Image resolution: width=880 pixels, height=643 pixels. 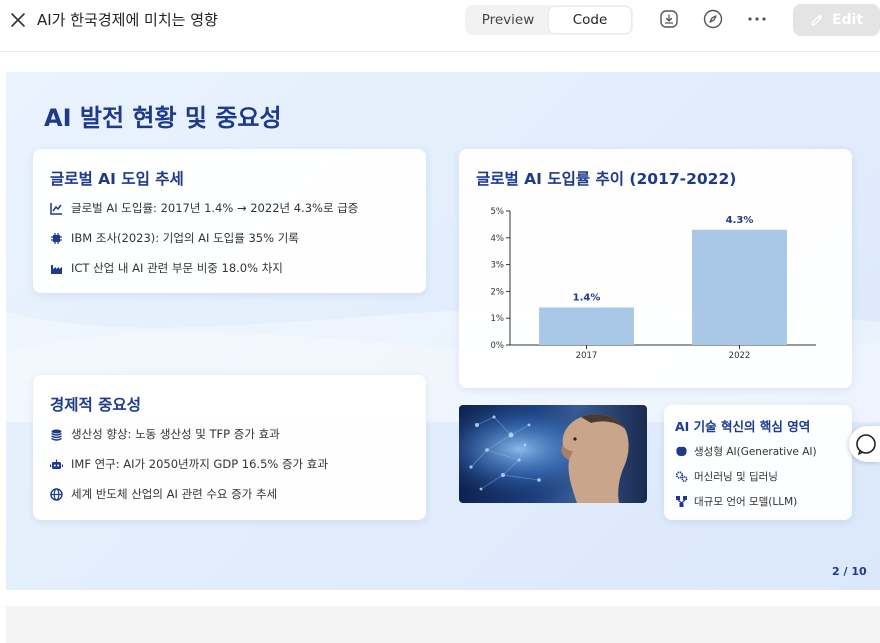 I want to click on bottom-panel, so click(x=443, y=624).